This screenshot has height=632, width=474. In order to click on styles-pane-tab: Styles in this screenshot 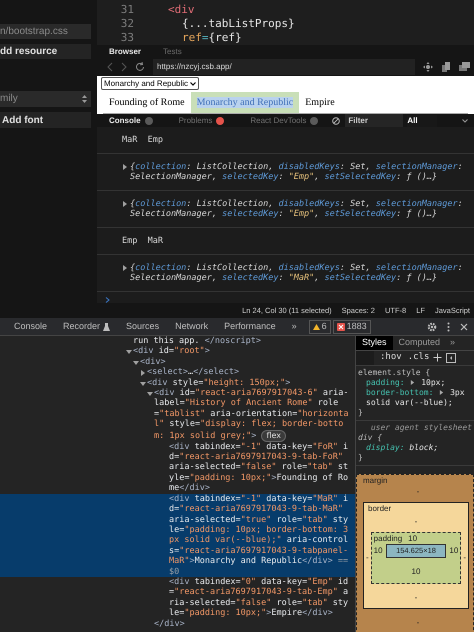, I will do `click(374, 343)`.